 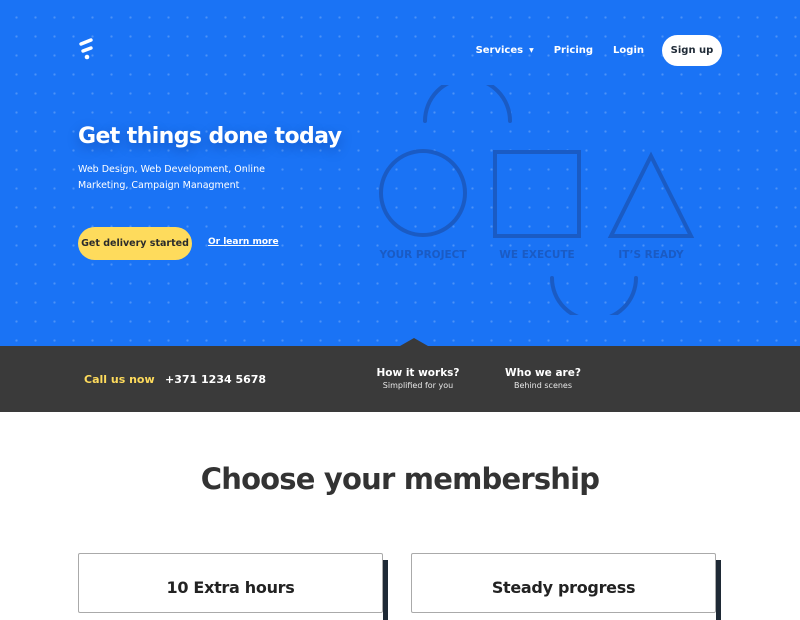 I want to click on logo-icon, so click(x=88, y=50).